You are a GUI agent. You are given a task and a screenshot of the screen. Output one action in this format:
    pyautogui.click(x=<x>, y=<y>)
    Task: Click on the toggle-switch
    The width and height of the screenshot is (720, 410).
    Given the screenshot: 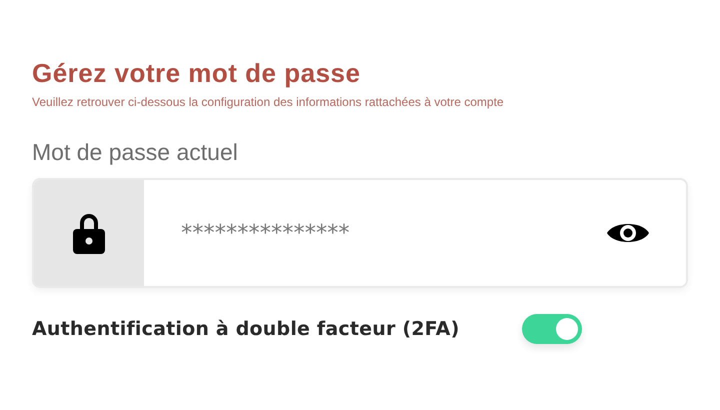 What is the action you would take?
    pyautogui.click(x=552, y=329)
    